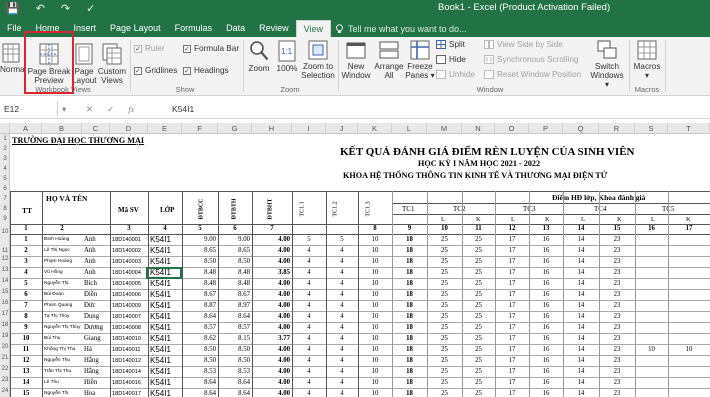 The width and height of the screenshot is (710, 397). I want to click on cancel-icon: ✕, so click(89, 109).